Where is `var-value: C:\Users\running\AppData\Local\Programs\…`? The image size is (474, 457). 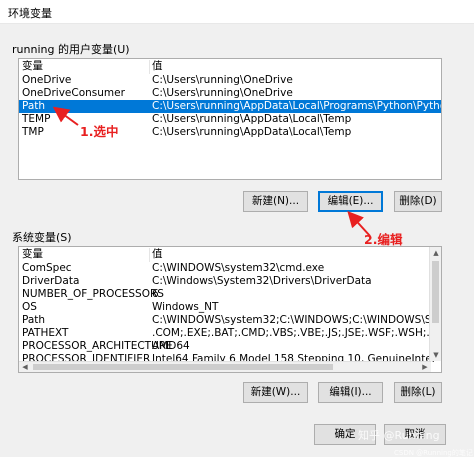
var-value: C:\Users\running\AppData\Local\Programs\… is located at coordinates (296, 106).